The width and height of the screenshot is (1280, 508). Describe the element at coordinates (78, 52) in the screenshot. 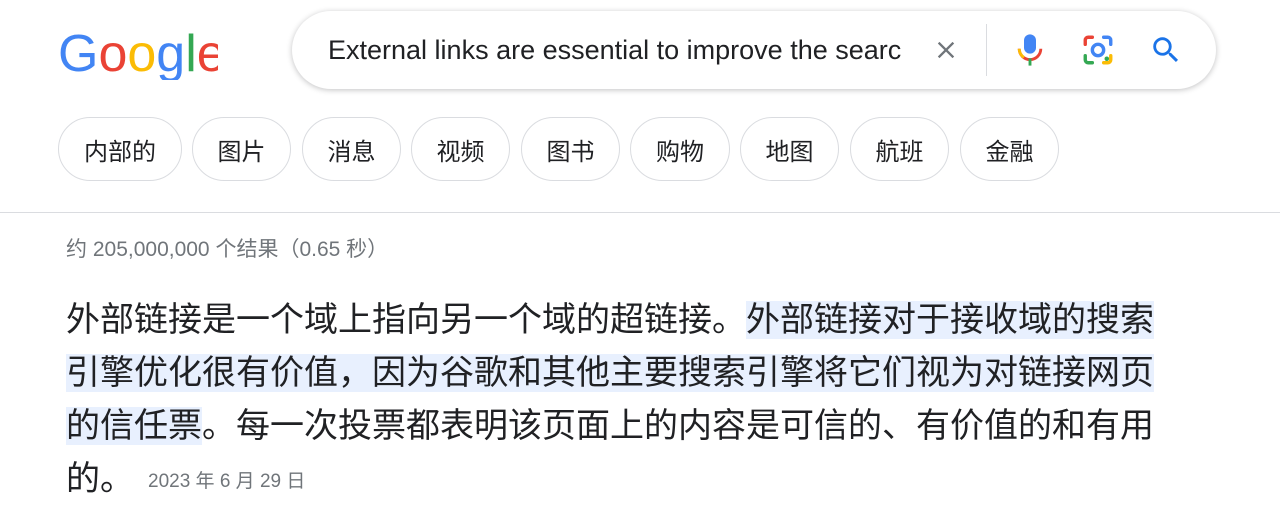

I see `logo-letter-g: G` at that location.